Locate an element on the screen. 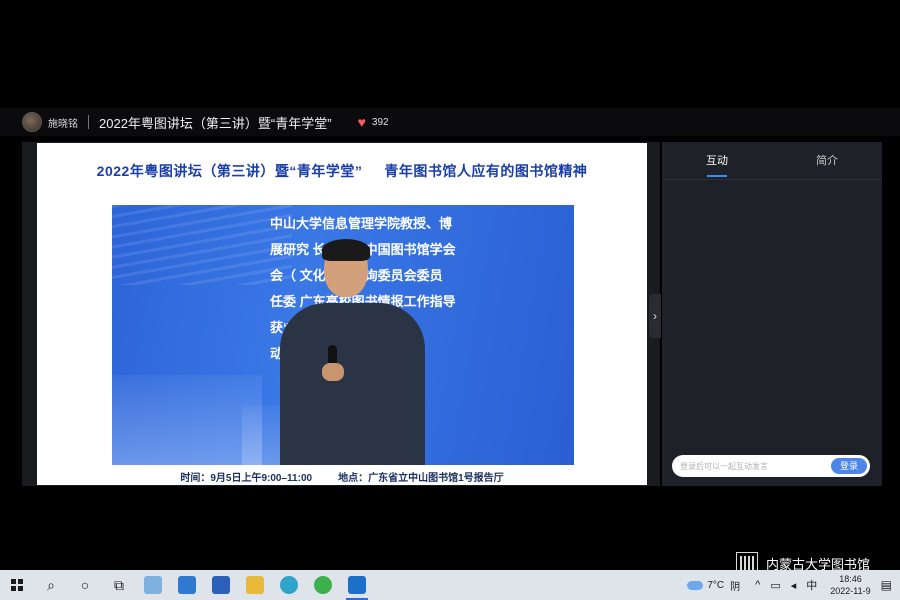 This screenshot has height=600, width=900. search-icon: ⌕ is located at coordinates (51, 585).